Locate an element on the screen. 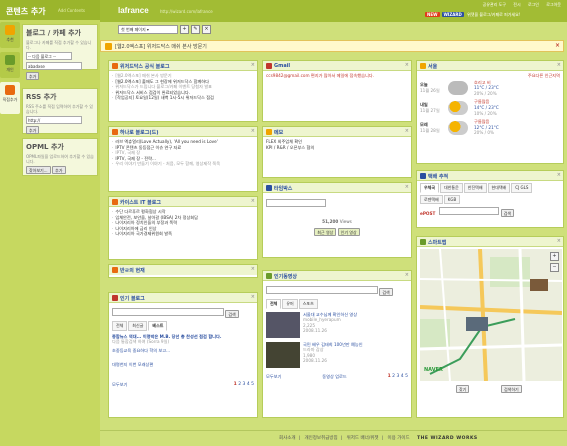 Image resolution: width=567 pixels, height=446 pixels. carrier-tab: 대한통운 is located at coordinates (451, 188).